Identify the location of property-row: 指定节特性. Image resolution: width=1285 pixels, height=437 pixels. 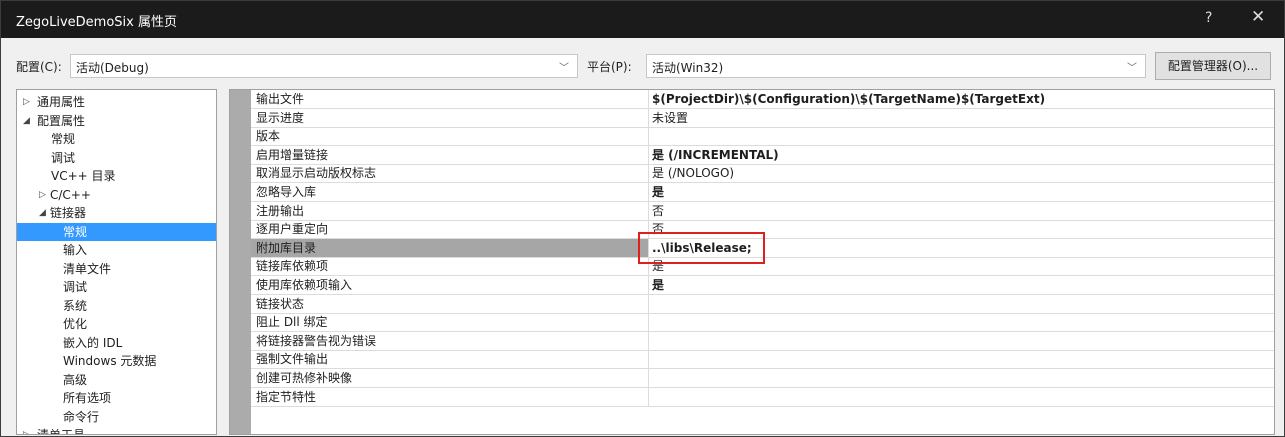
(762, 397).